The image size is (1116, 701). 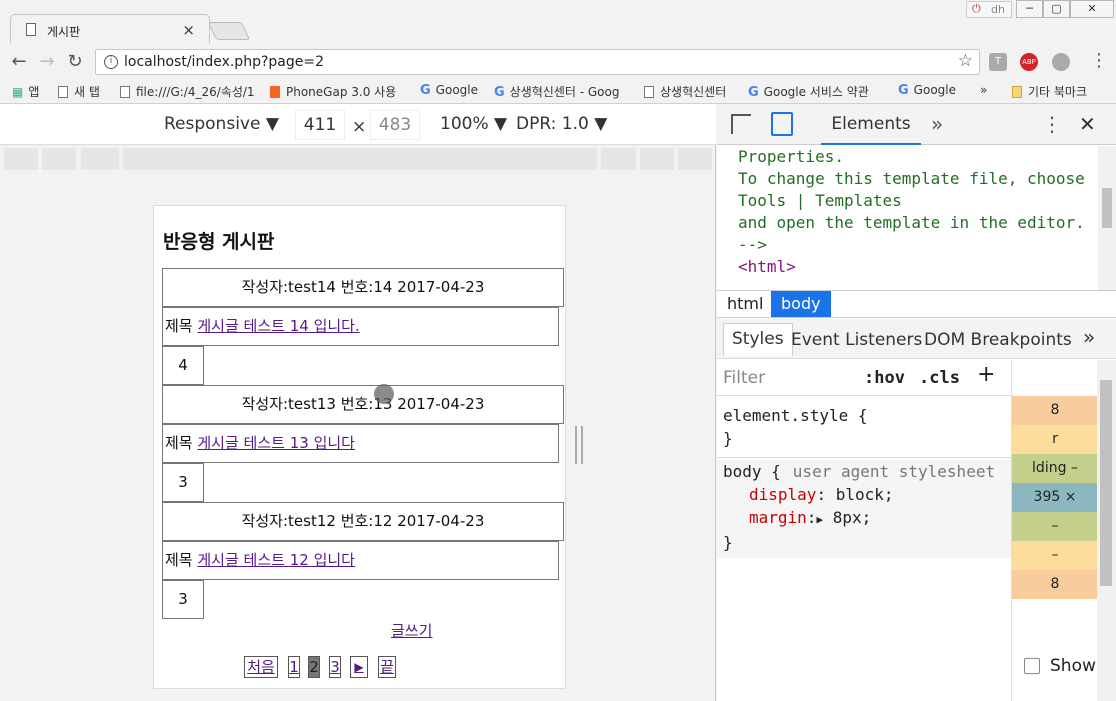 I want to click on bookmark-newtab: 새 탭, so click(x=79, y=91).